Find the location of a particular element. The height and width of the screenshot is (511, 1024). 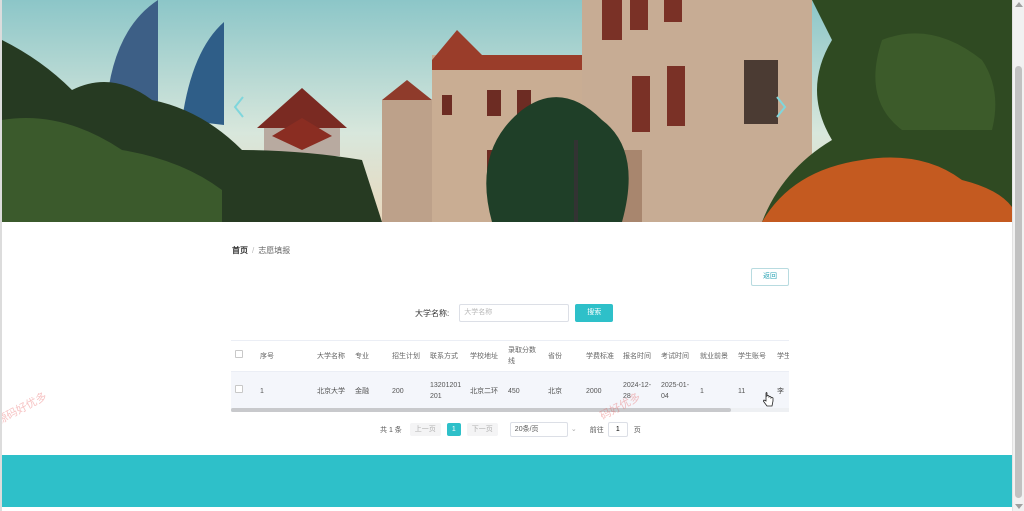

page-size-value: 20条/页 is located at coordinates (526, 429).